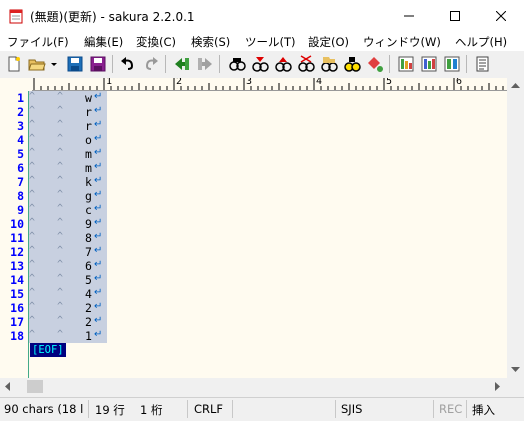 Image resolution: width=524 pixels, height=421 pixels. What do you see at coordinates (329, 64) in the screenshot?
I see `grep-icon` at bounding box center [329, 64].